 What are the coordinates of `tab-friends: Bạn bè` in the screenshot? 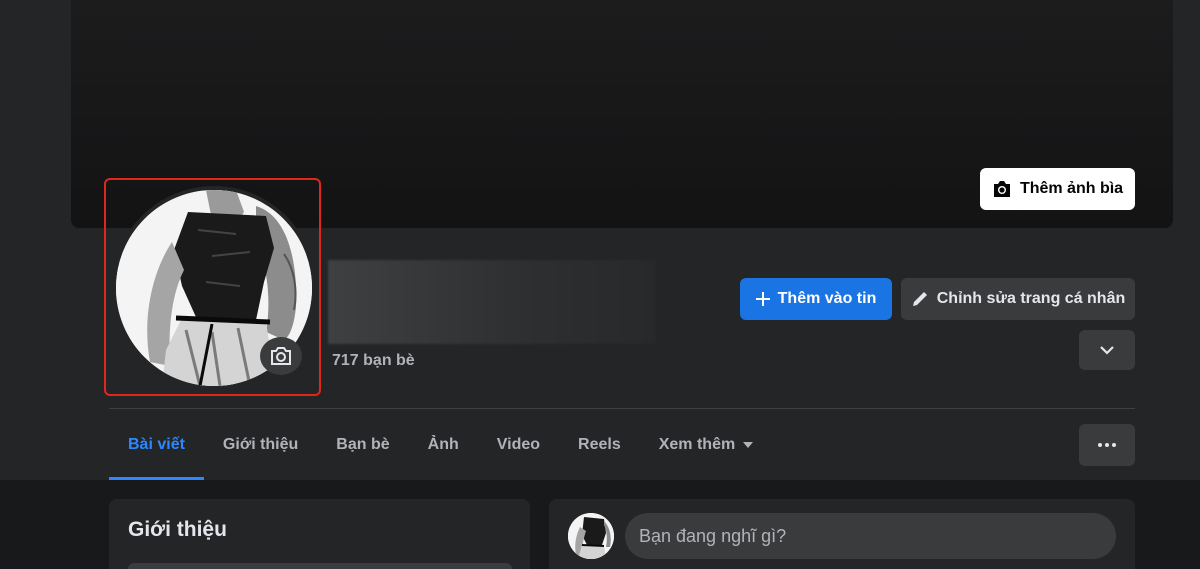 It's located at (362, 445).